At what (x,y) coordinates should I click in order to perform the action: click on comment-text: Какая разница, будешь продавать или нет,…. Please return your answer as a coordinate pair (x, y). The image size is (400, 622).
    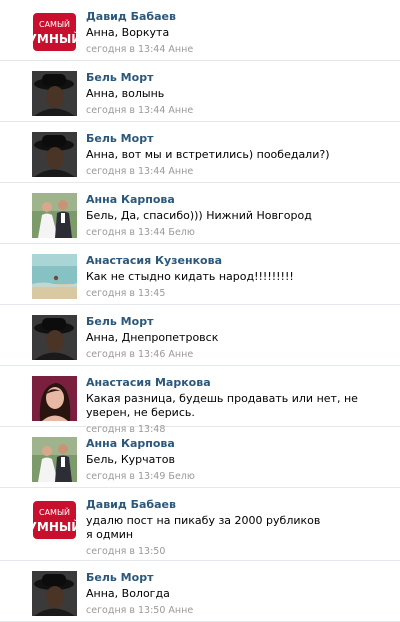
    Looking at the image, I should click on (222, 405).